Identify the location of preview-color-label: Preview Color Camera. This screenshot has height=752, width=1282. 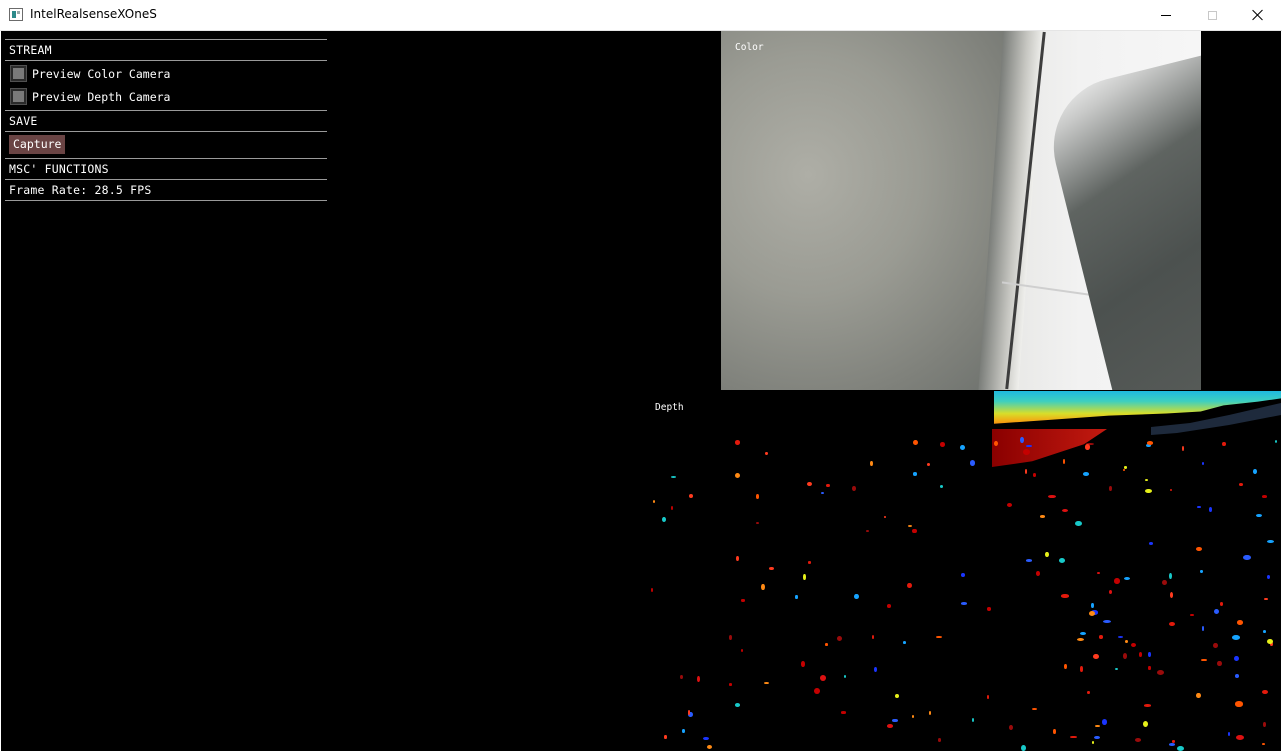
(101, 74).